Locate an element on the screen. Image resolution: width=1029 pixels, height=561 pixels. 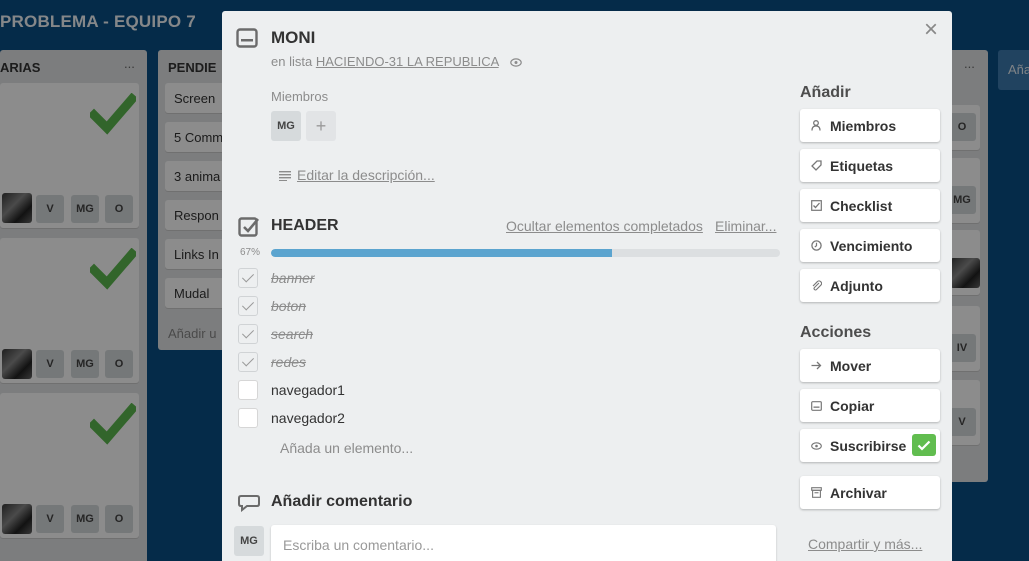
labels-button: Etiquetas is located at coordinates (870, 165).